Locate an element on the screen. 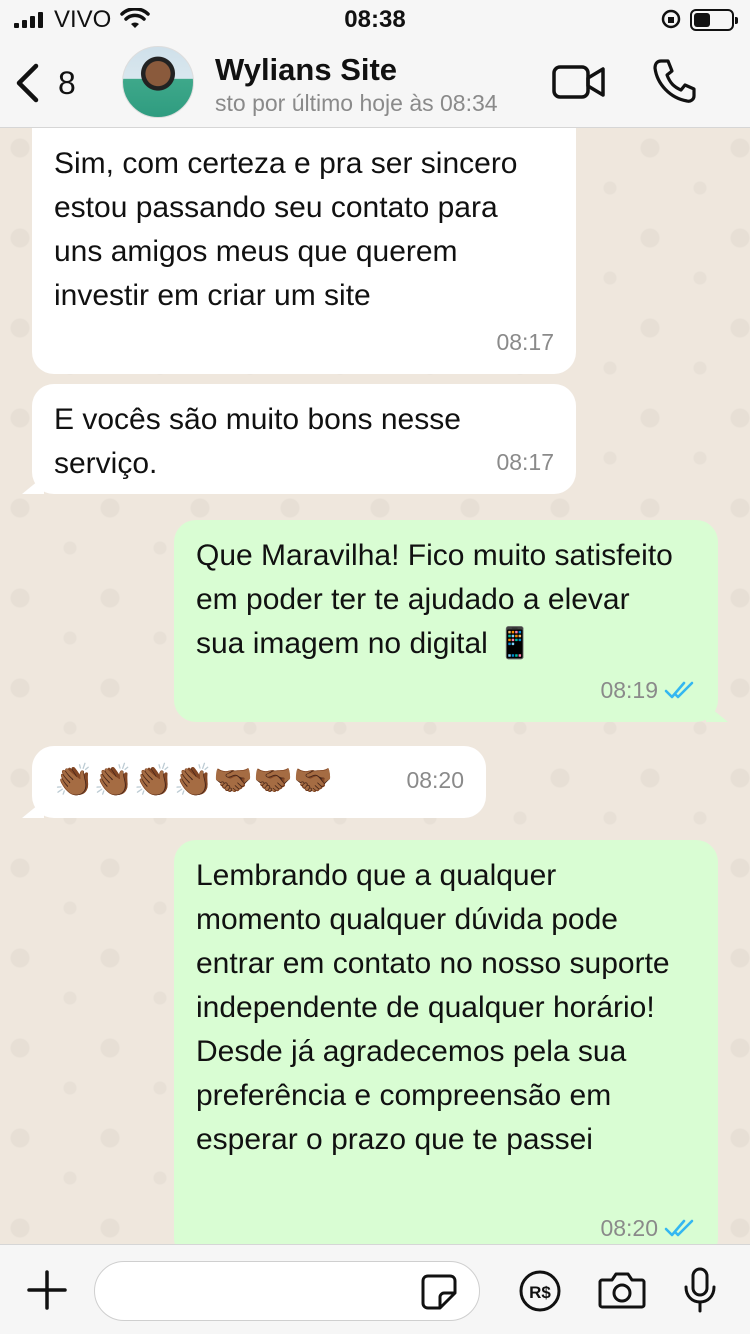  svg-text: R$ is located at coordinates (540, 1292).